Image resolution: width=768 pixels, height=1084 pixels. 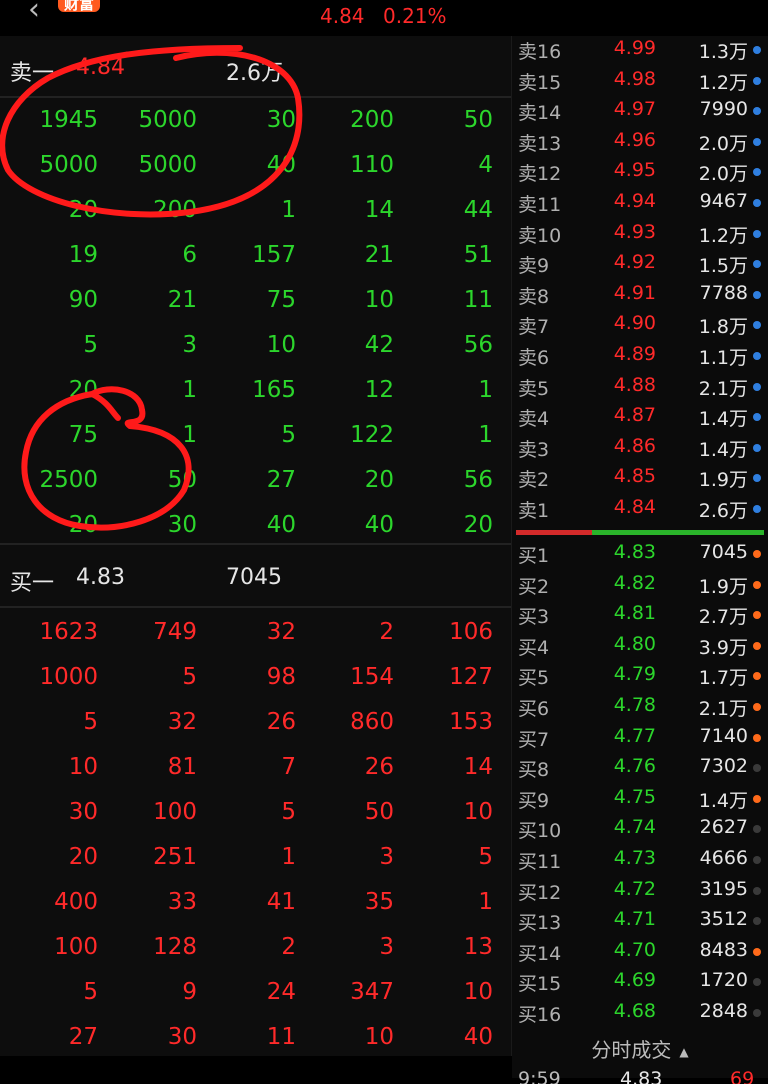 I want to click on bid-volume: 2.7万, so click(x=723, y=617).